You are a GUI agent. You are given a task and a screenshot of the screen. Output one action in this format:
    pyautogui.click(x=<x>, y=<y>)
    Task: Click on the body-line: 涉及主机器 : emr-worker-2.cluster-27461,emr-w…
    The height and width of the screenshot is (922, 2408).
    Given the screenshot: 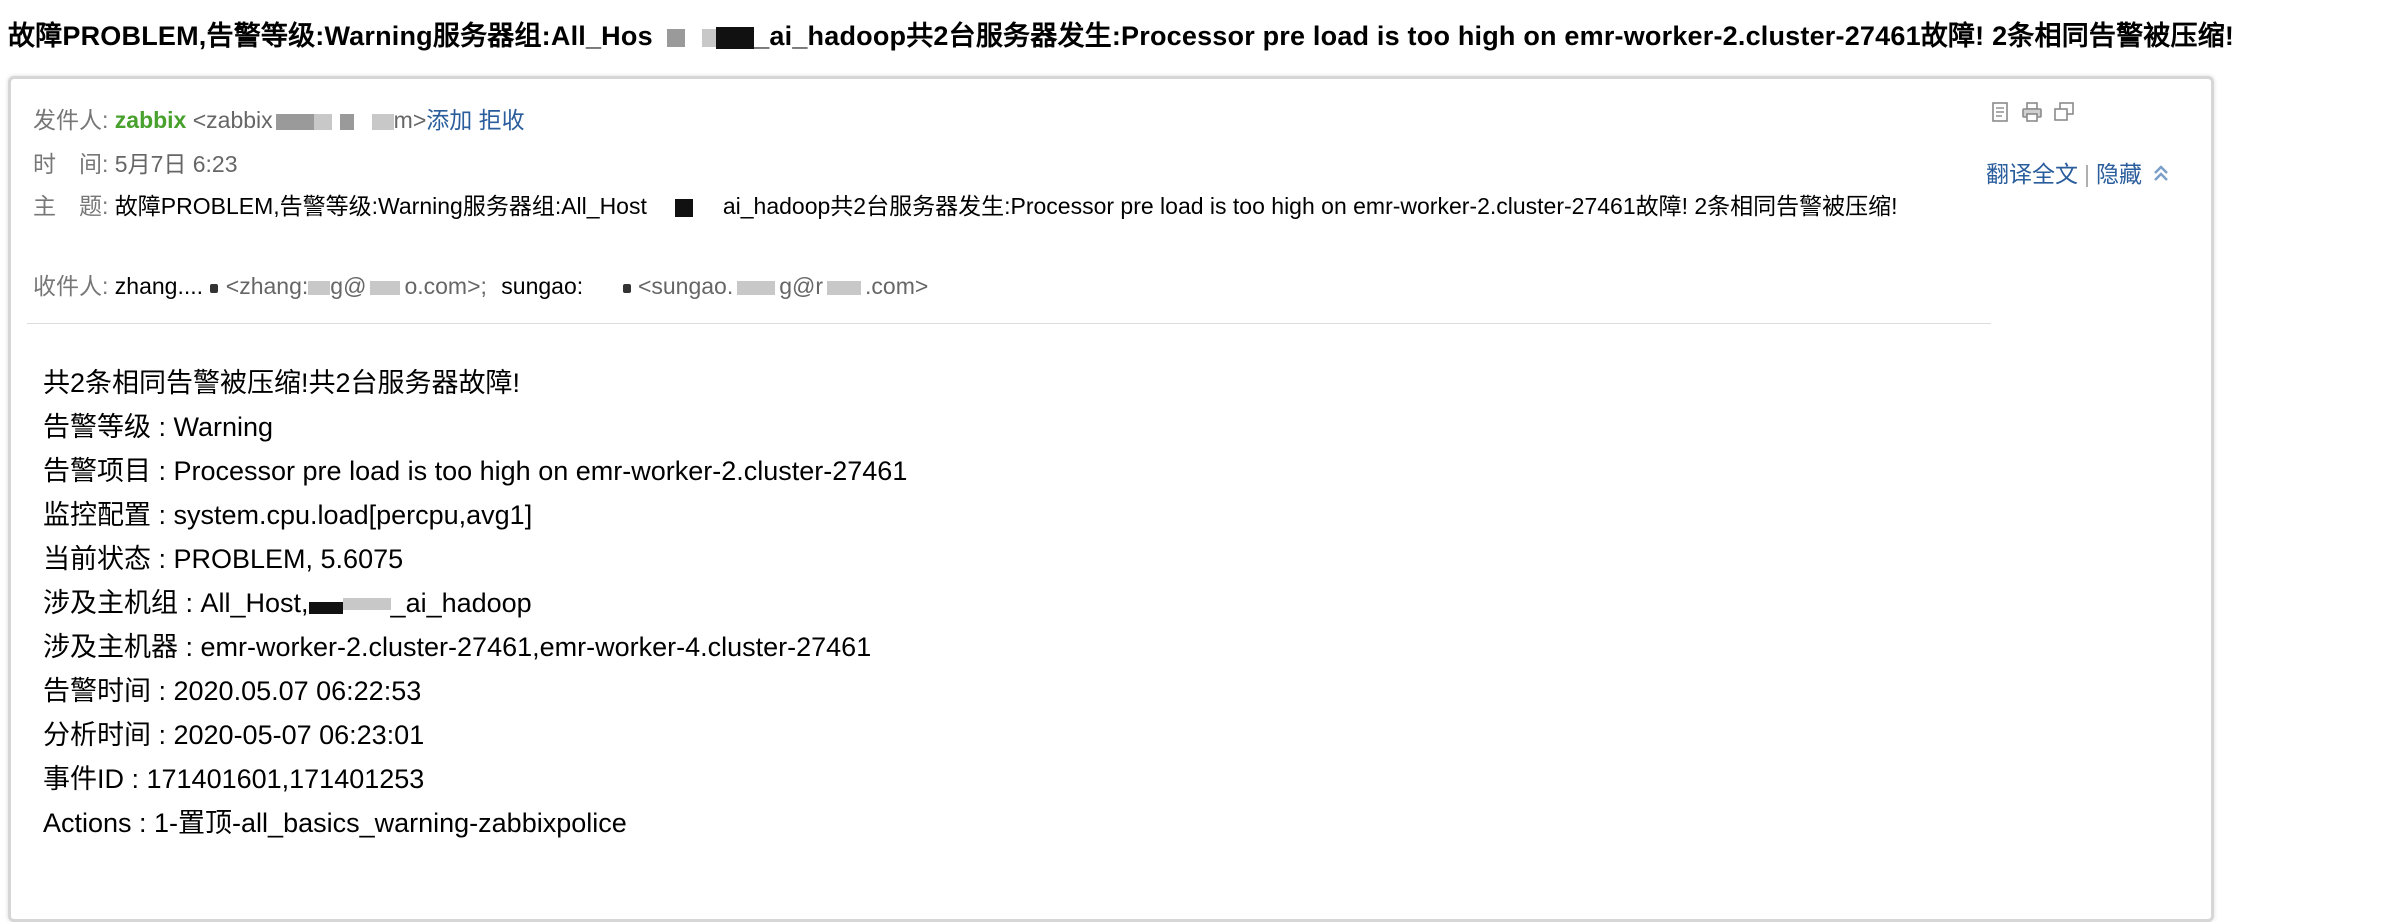 What is the action you would take?
    pyautogui.click(x=457, y=647)
    